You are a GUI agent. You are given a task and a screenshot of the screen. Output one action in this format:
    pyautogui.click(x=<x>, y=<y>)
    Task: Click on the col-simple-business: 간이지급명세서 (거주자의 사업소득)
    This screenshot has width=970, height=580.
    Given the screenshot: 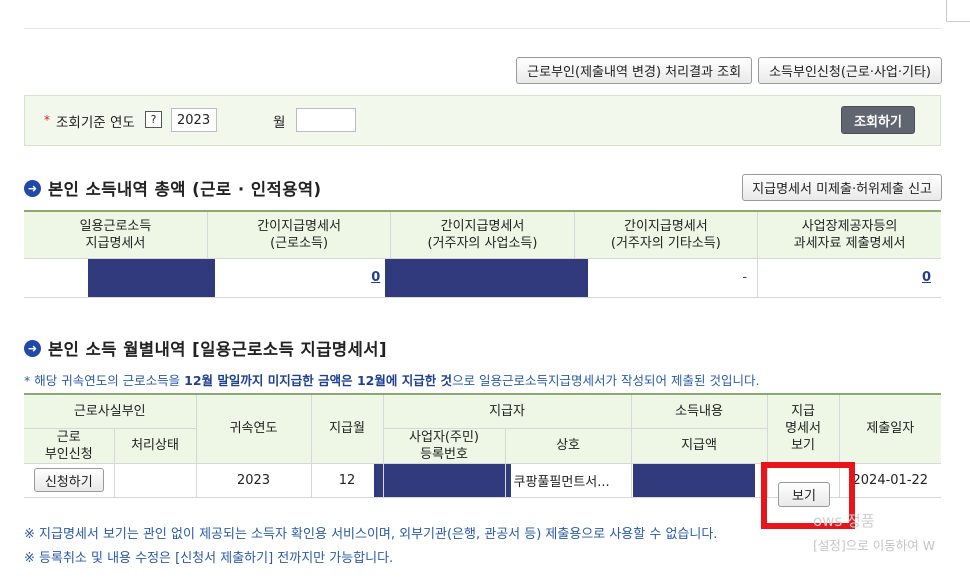 What is the action you would take?
    pyautogui.click(x=482, y=234)
    